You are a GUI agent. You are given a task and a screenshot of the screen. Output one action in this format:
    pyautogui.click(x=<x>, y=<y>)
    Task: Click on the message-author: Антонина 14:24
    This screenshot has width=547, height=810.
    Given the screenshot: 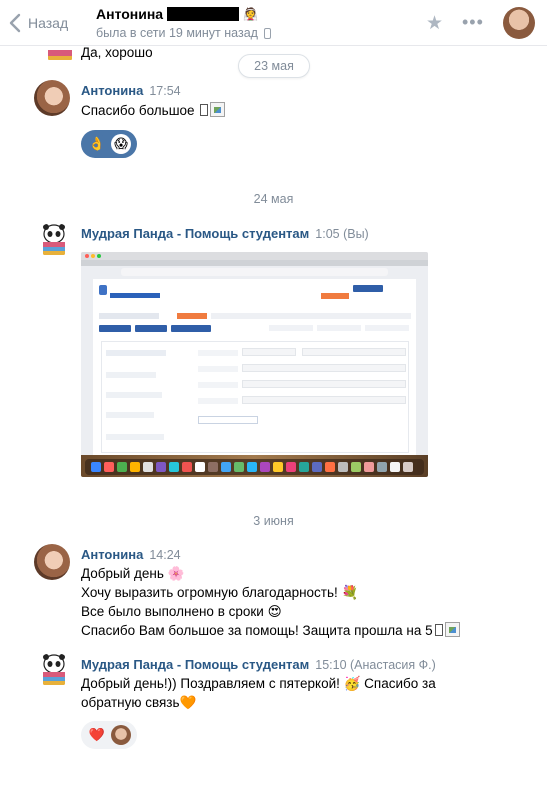 What is the action you would take?
    pyautogui.click(x=131, y=554)
    